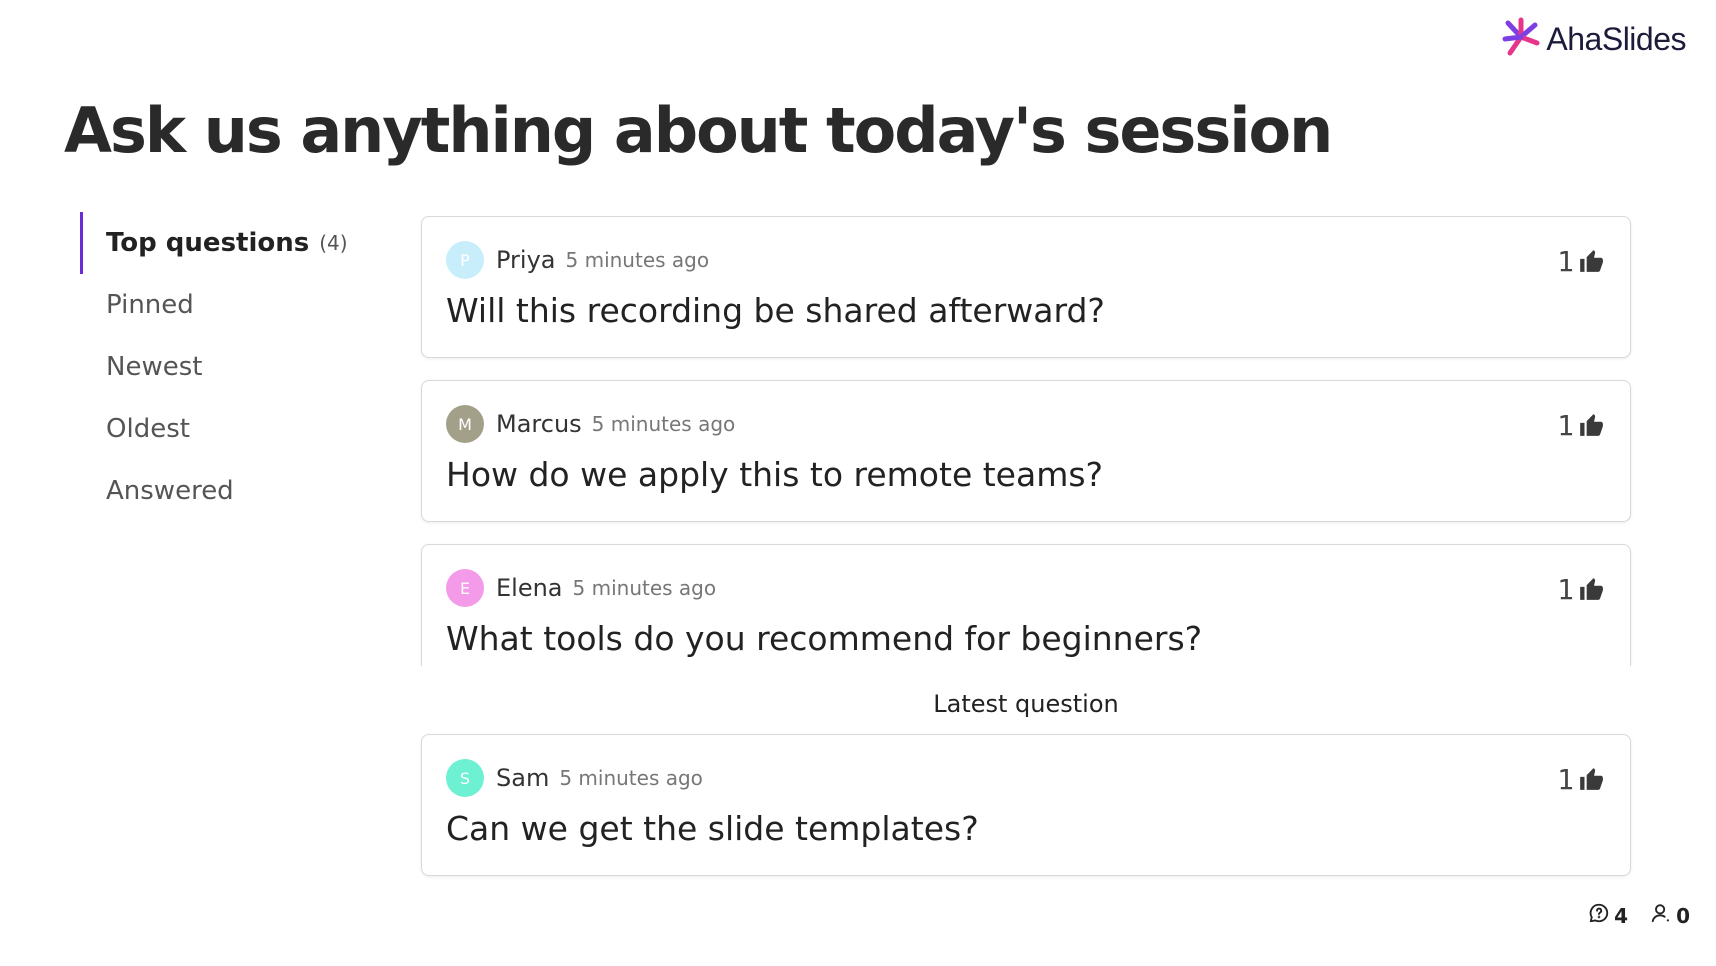  Describe the element at coordinates (1661, 915) in the screenshot. I see `person-icon` at that location.